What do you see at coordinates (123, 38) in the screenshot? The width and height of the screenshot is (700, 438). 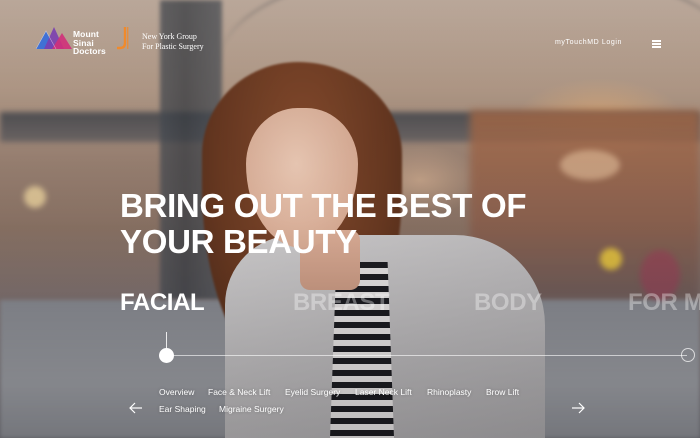 I see `nygps-logo-icon` at bounding box center [123, 38].